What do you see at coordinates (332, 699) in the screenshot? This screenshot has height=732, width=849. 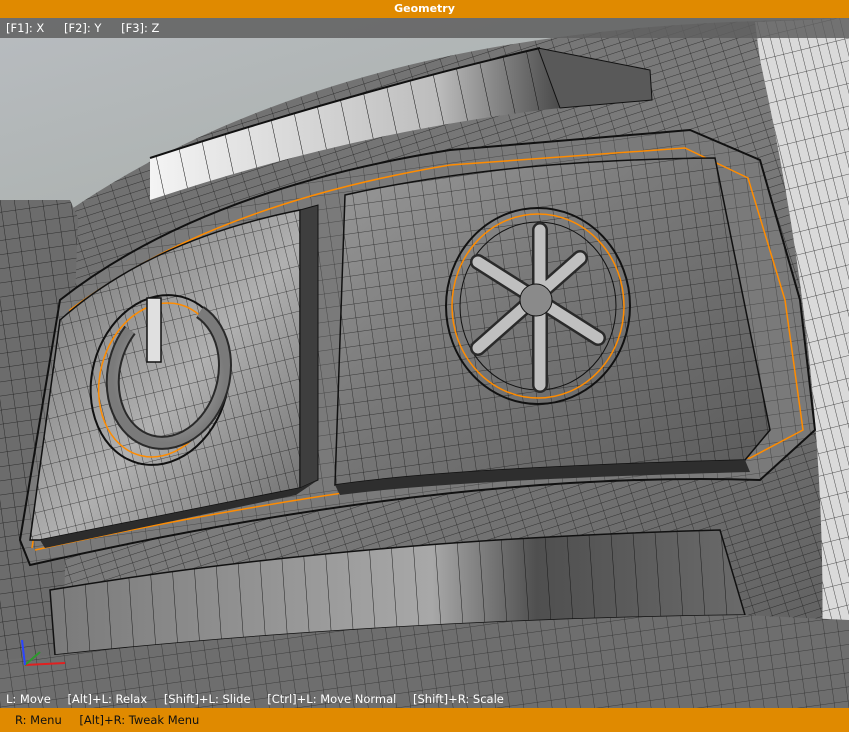 I see `hint-move-normal: [Ctrl]+L: Move Normal` at bounding box center [332, 699].